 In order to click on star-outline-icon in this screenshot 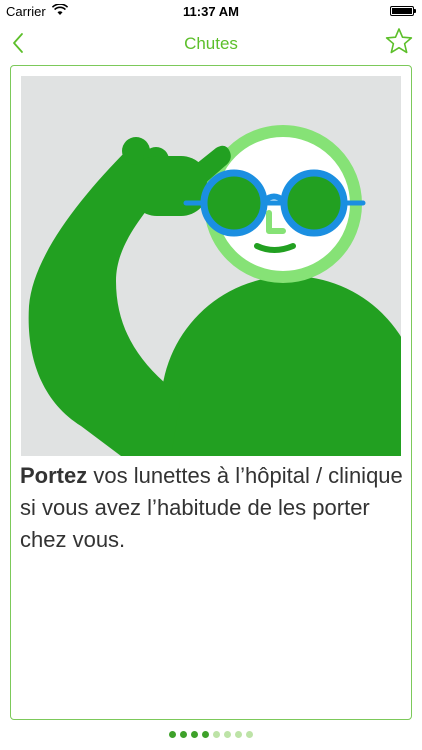, I will do `click(399, 41)`.